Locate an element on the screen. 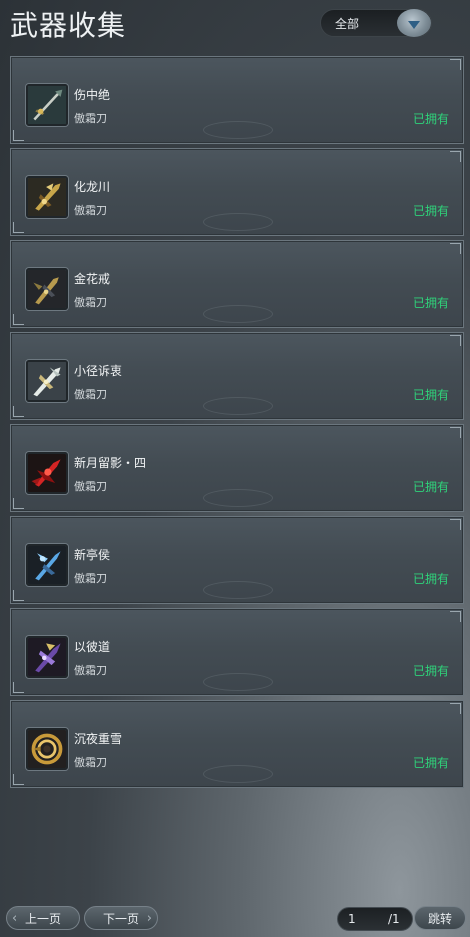 The height and width of the screenshot is (937, 470). silver-blade-icon is located at coordinates (47, 381).